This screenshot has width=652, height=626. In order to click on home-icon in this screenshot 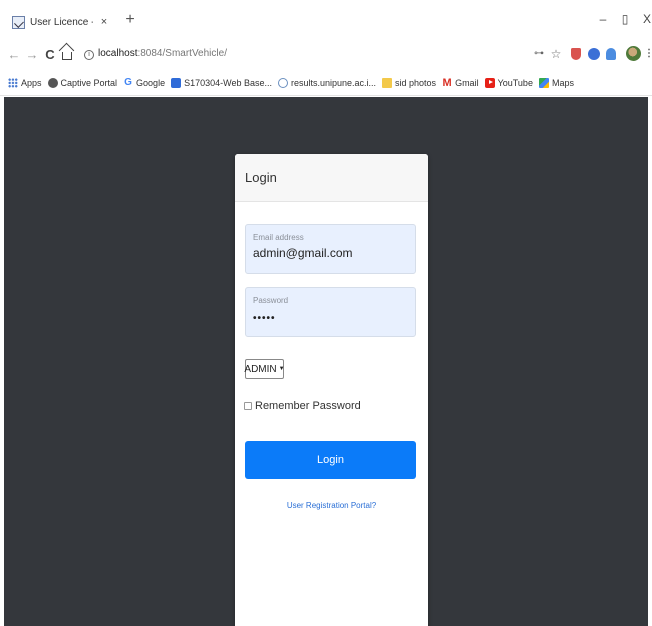, I will do `click(67, 56)`.